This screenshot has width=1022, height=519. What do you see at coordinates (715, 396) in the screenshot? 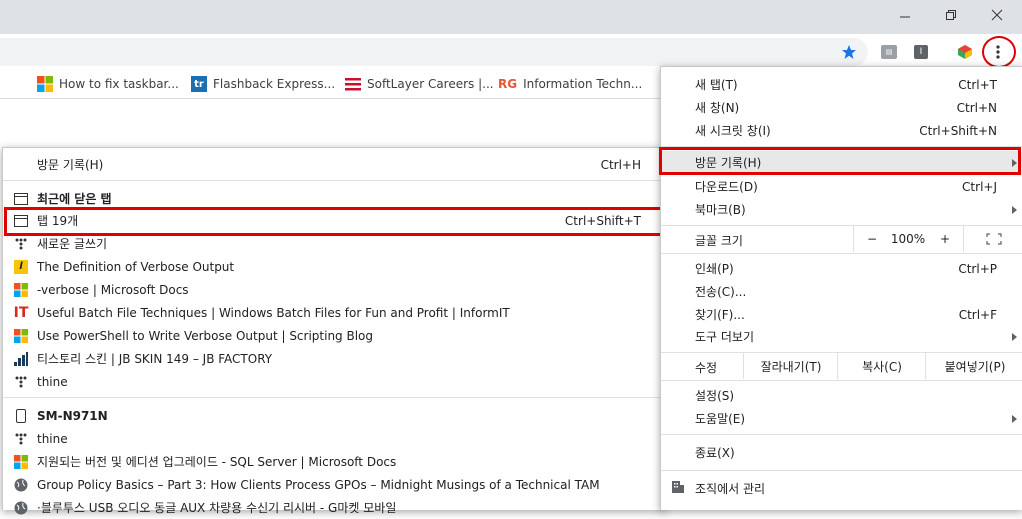
I see `menu-label: 설정(S)` at bounding box center [715, 396].